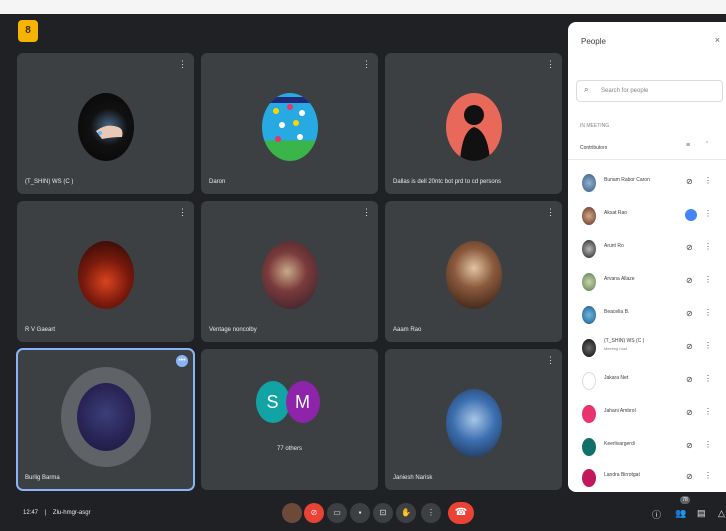  I want to click on meet-logo: 8, so click(28, 31).